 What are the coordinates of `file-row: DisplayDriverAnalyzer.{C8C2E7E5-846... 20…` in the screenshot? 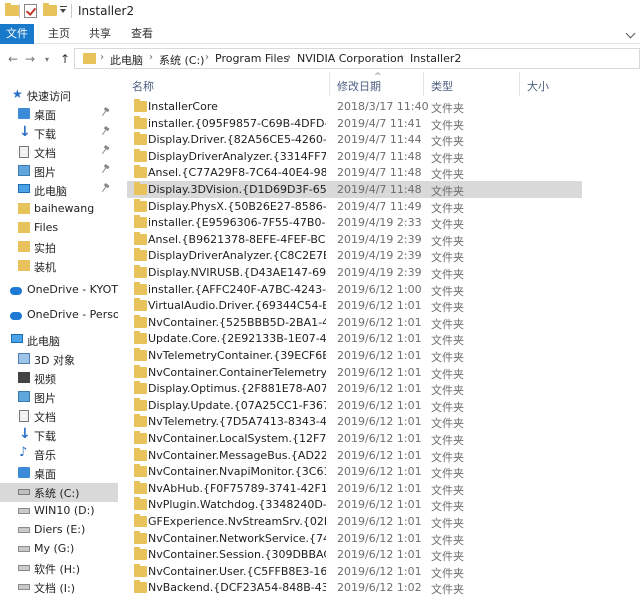 It's located at (354, 255).